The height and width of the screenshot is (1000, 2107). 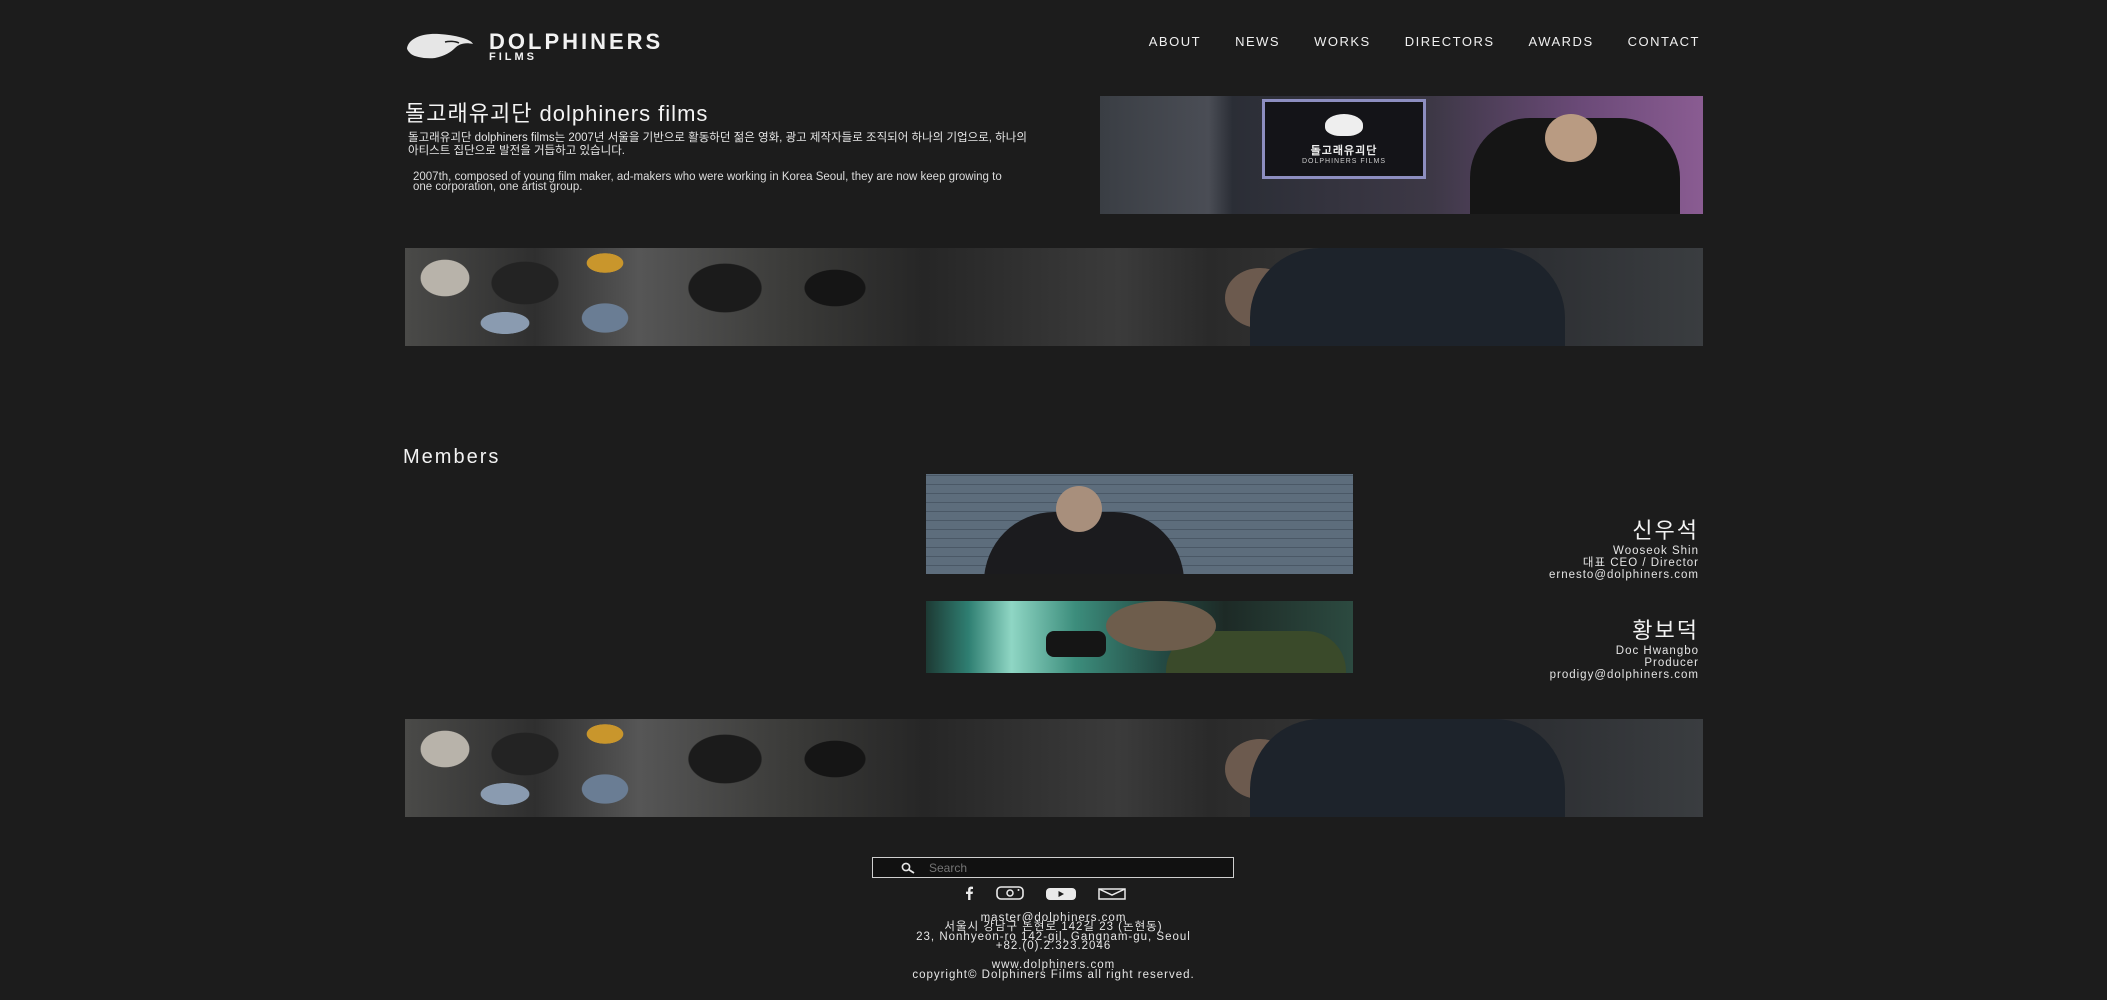 I want to click on member-email: prodigy@dolphiners.com, so click(x=1624, y=675).